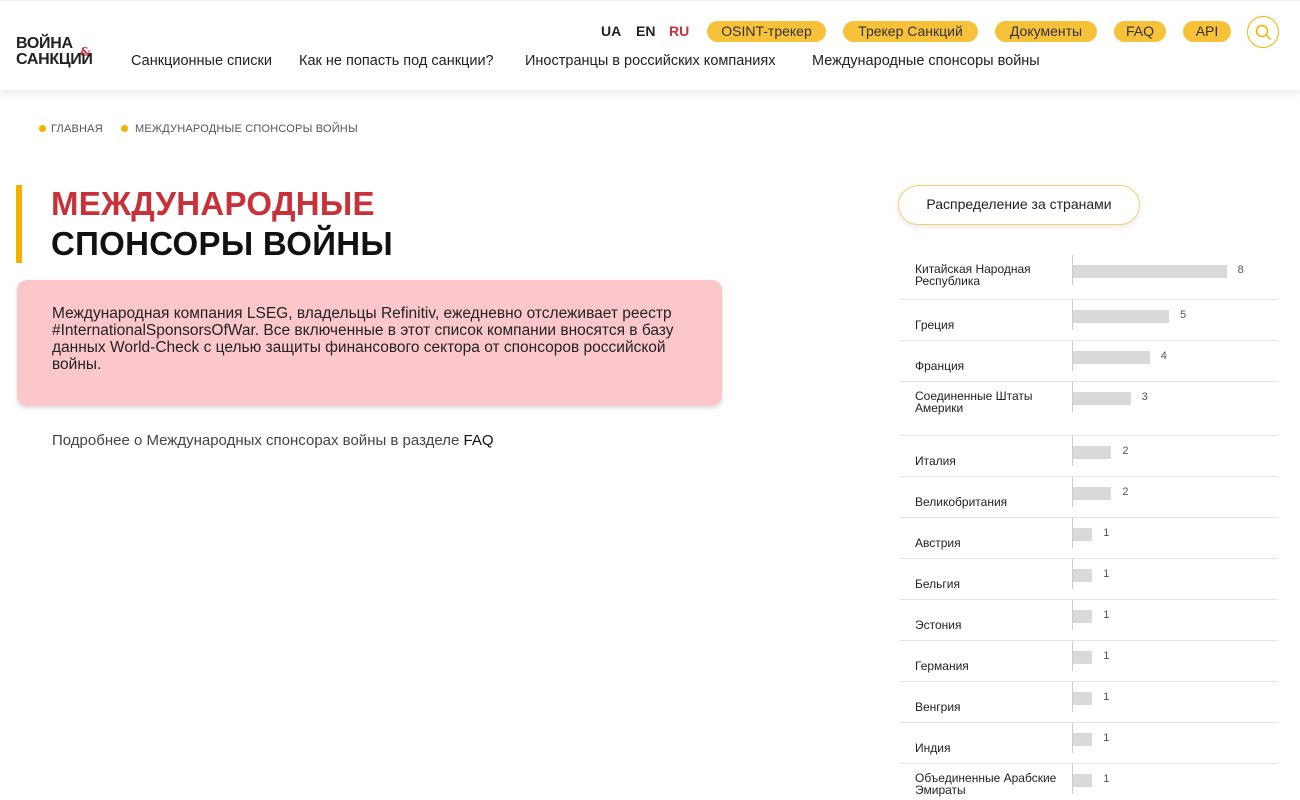 This screenshot has width=1300, height=800. I want to click on distribution-by-country-button: Распределение за странами, so click(1019, 205).